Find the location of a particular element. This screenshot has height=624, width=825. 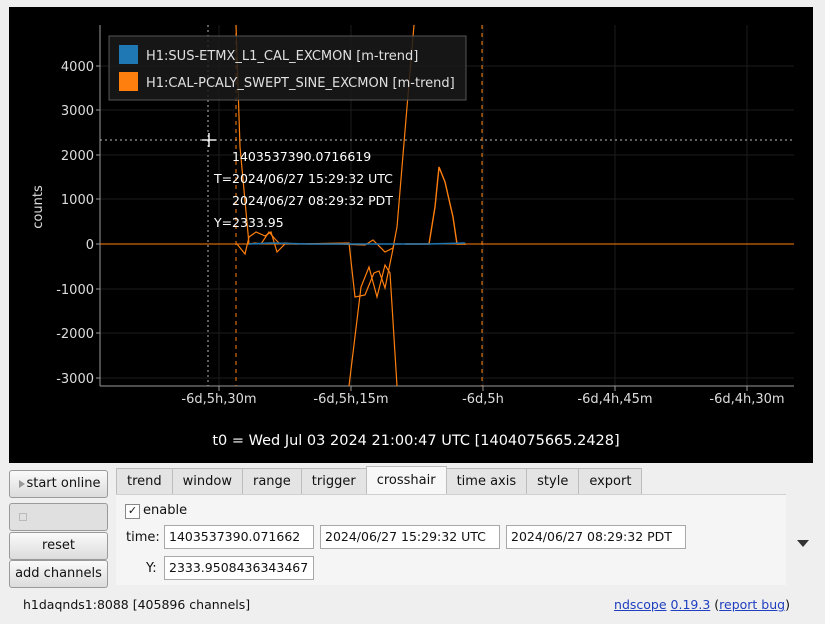

time-pdt-field: 2024/06/27 08:29:32 PDT is located at coordinates (596, 537).